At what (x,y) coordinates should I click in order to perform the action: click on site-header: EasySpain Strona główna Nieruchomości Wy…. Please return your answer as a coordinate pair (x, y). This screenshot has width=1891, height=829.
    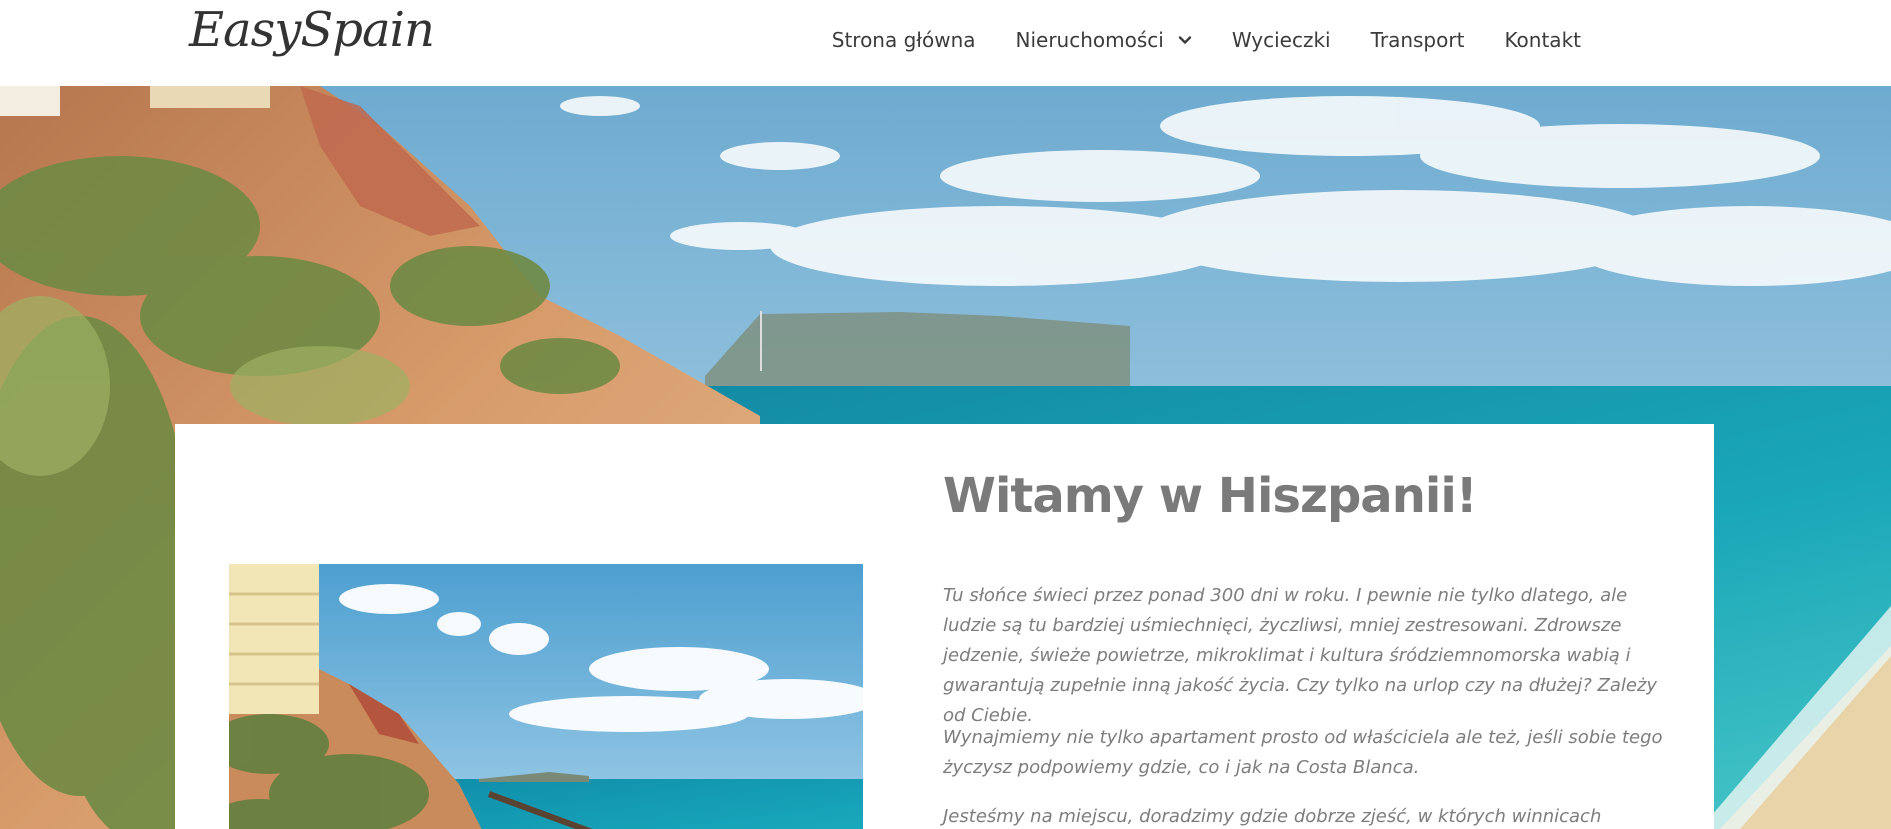
    Looking at the image, I should click on (945, 43).